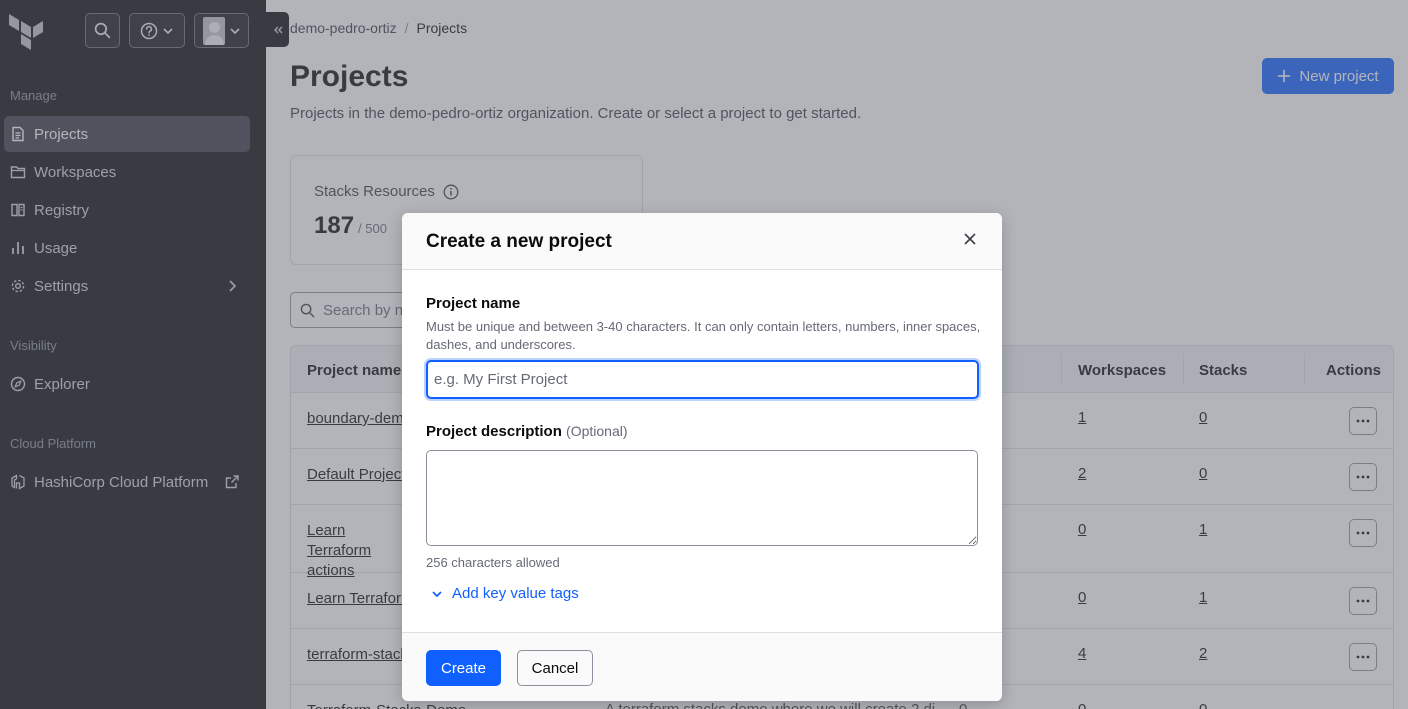 This screenshot has height=709, width=1408. What do you see at coordinates (494, 431) in the screenshot?
I see `project-description-label-text: Project description` at bounding box center [494, 431].